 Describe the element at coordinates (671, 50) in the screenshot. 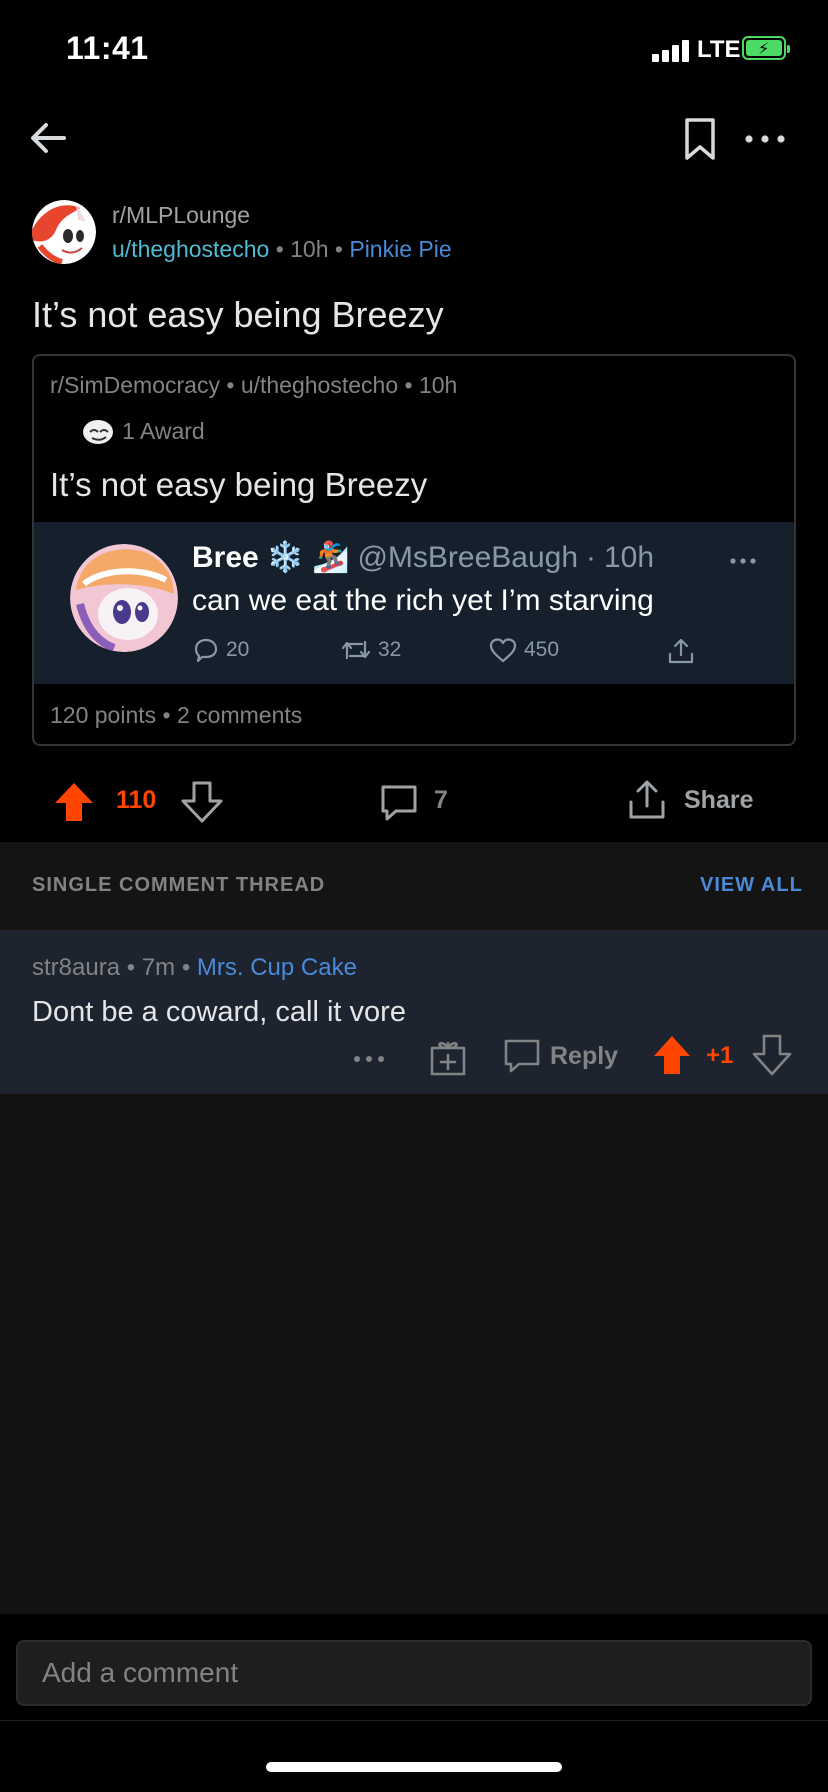

I see `signal-strength-icon` at that location.